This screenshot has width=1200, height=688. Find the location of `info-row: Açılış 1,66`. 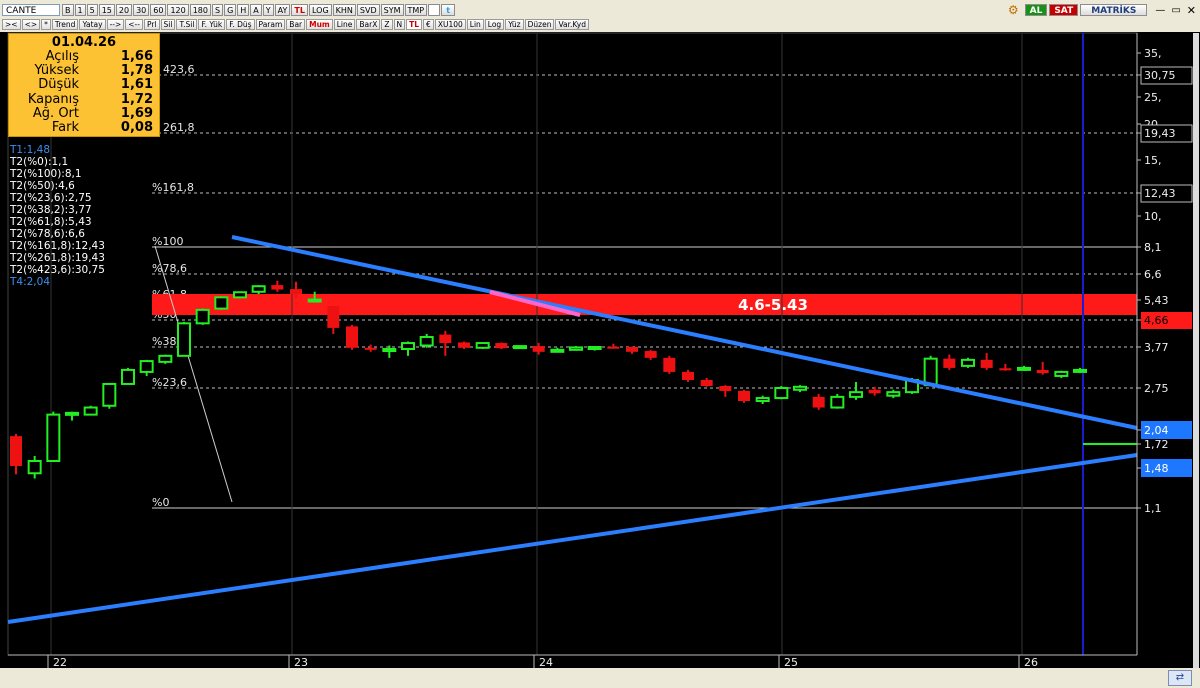

info-row: Açılış 1,66 is located at coordinates (84, 56).